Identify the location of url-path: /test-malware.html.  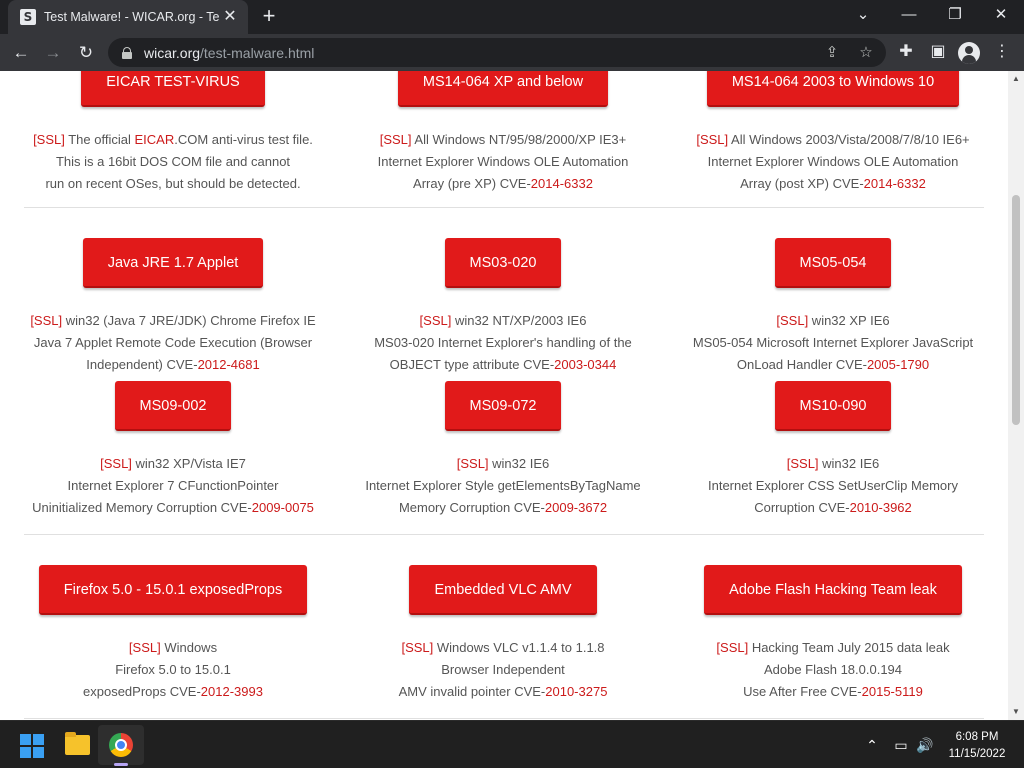
(257, 52).